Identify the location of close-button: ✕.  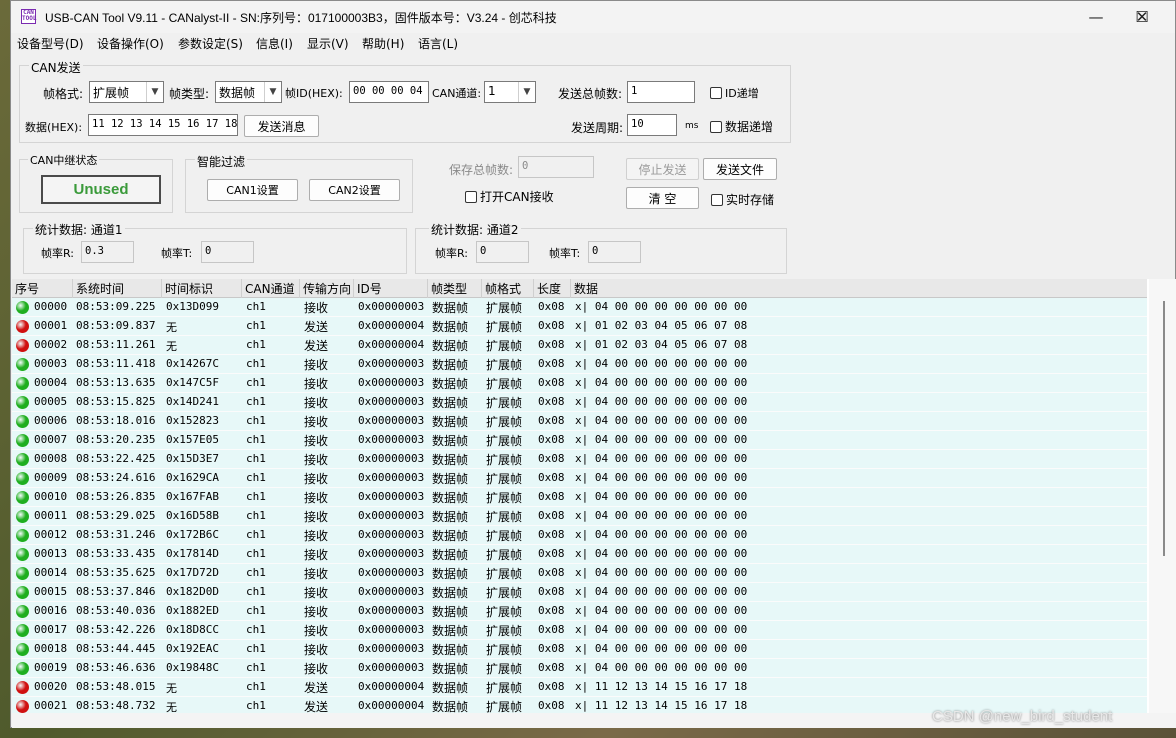
(1142, 17).